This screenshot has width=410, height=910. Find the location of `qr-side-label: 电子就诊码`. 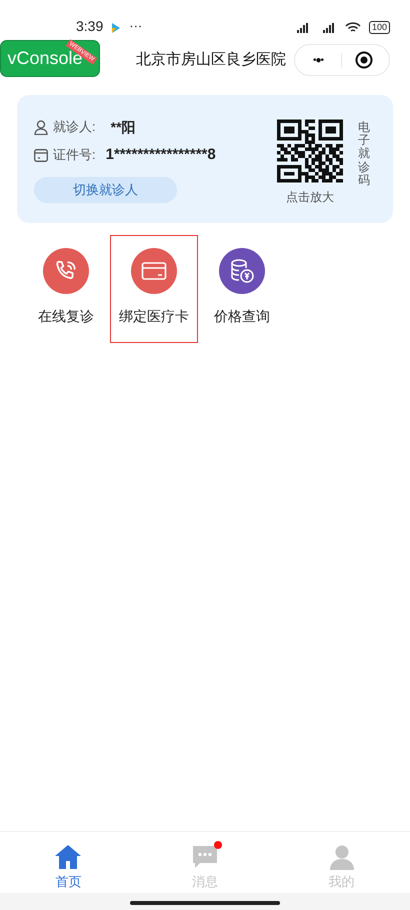

qr-side-label: 电子就诊码 is located at coordinates (364, 155).